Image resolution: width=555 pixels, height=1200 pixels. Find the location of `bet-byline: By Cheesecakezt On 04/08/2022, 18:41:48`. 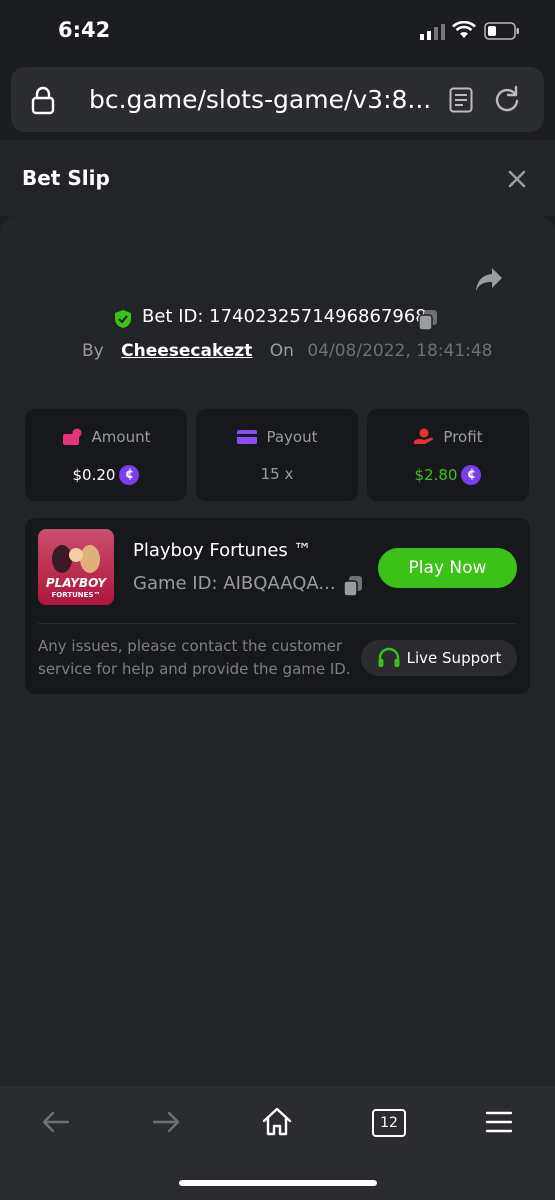

bet-byline: By Cheesecakezt On 04/08/2022, 18:41:48 is located at coordinates (287, 351).